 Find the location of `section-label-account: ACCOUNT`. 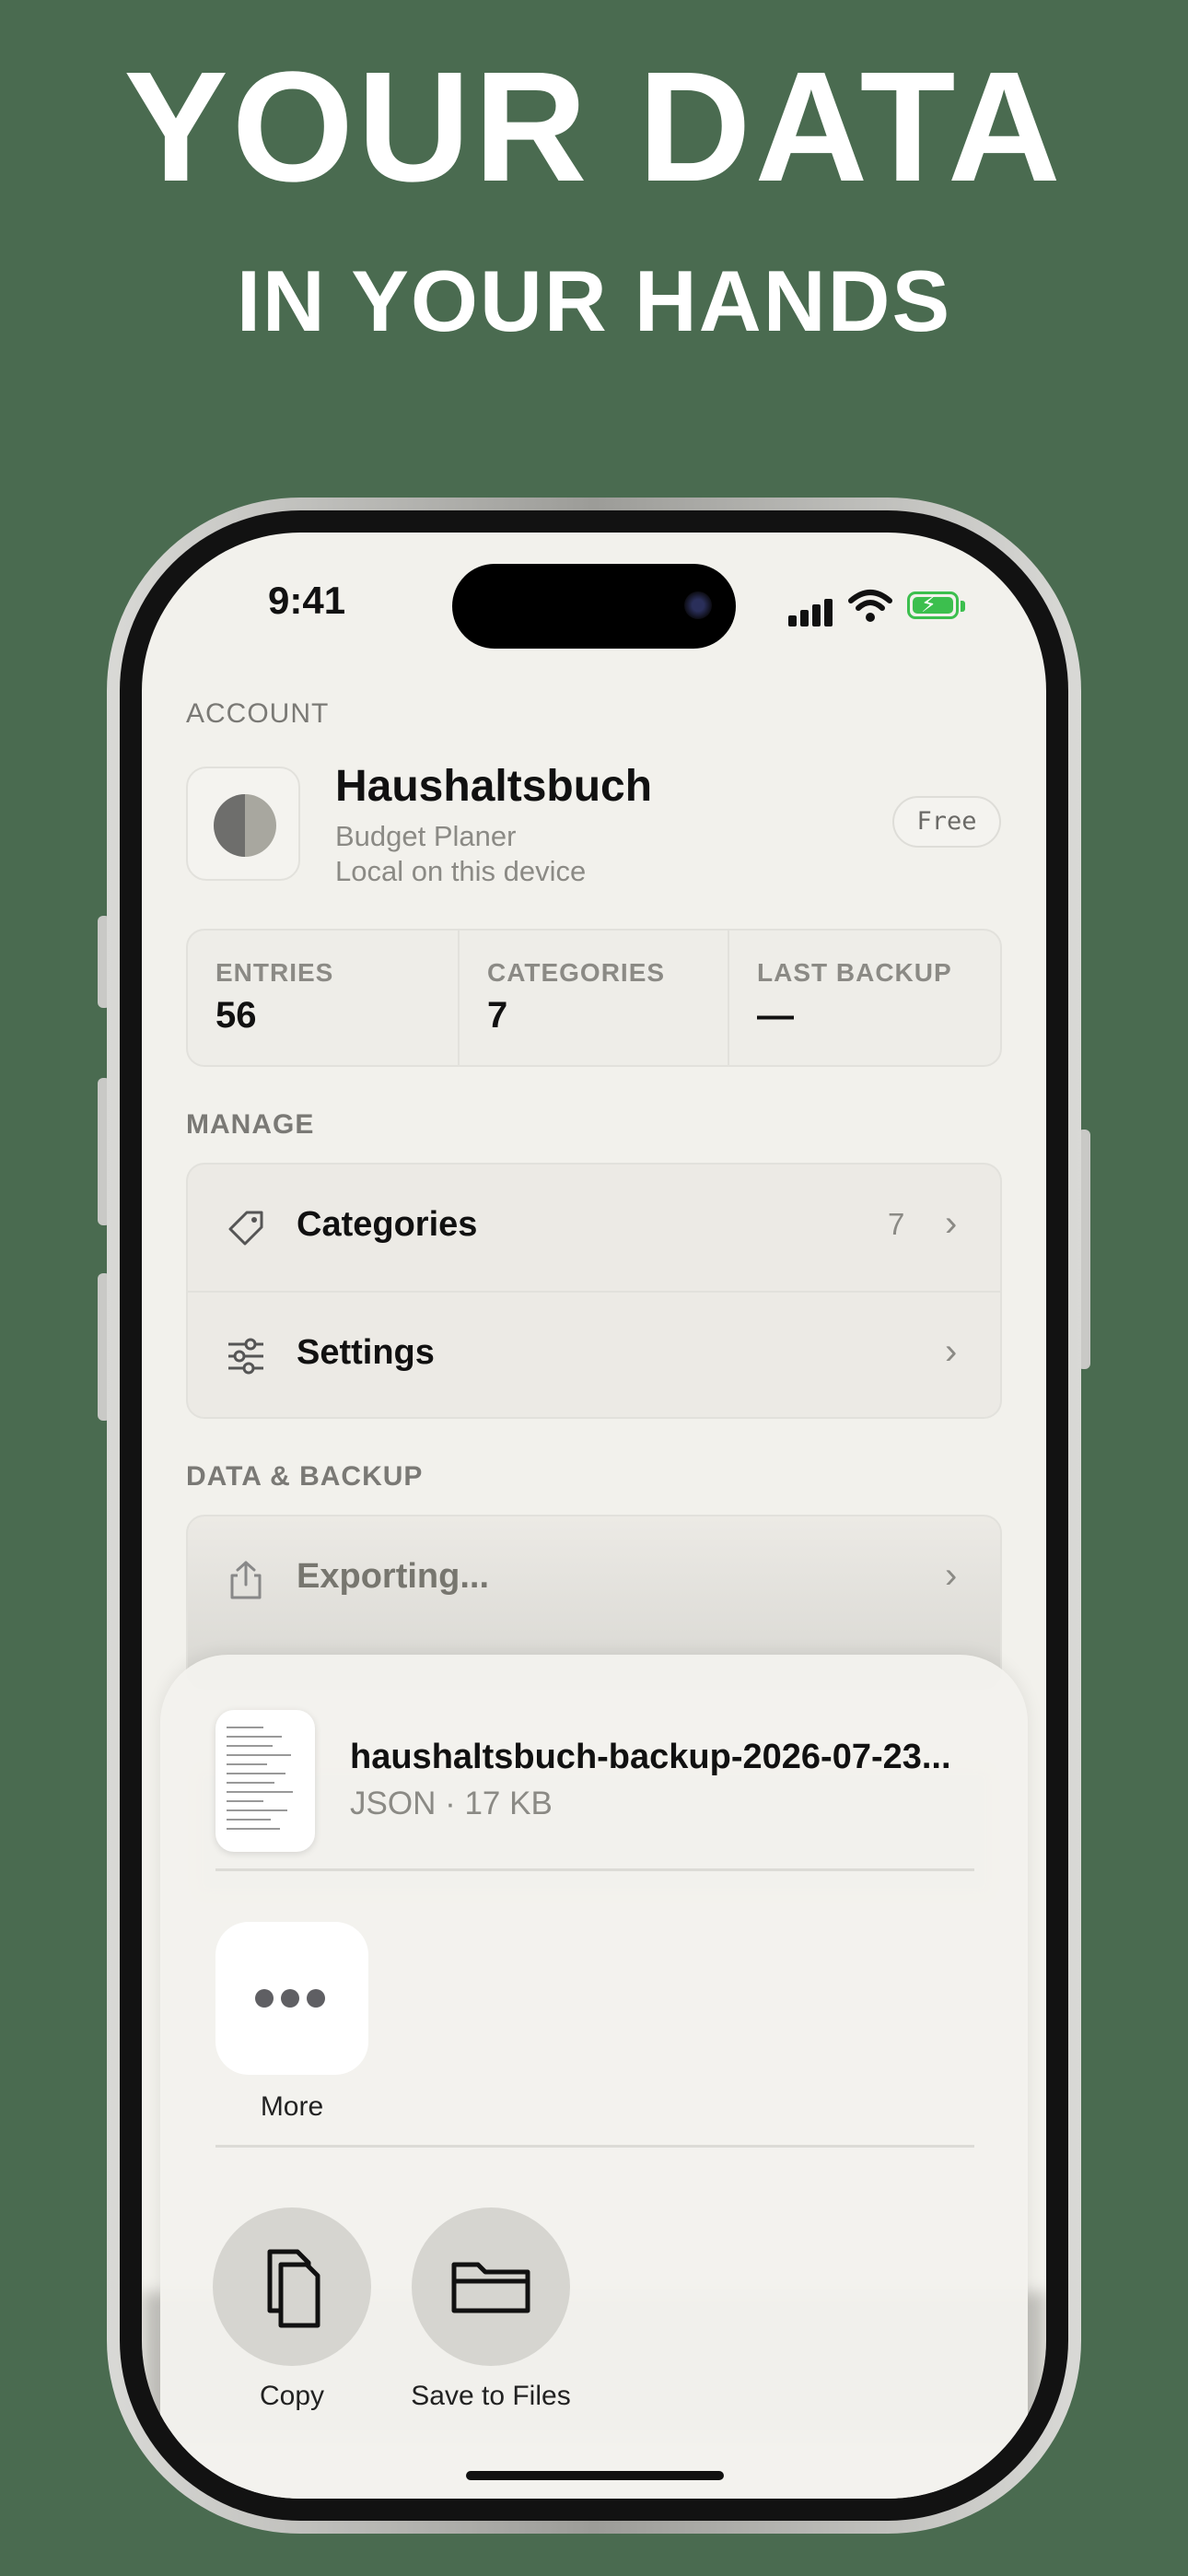

section-label-account: ACCOUNT is located at coordinates (258, 713).